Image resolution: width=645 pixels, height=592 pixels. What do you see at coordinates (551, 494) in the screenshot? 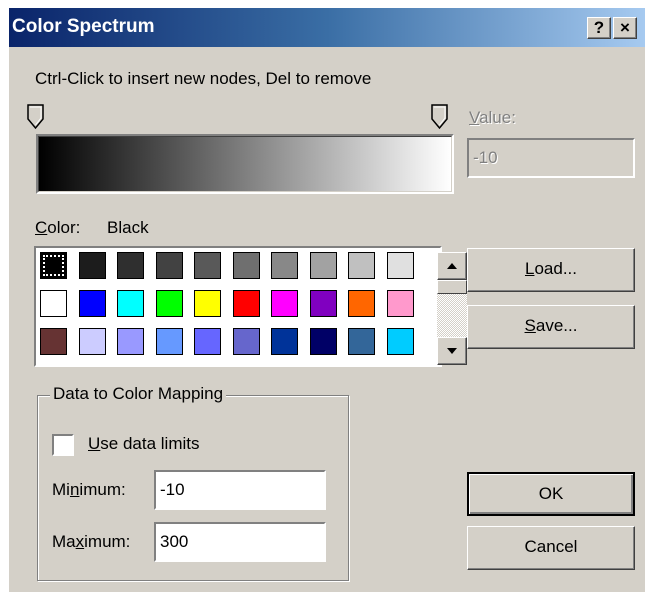
I see `ok-button: OK` at bounding box center [551, 494].